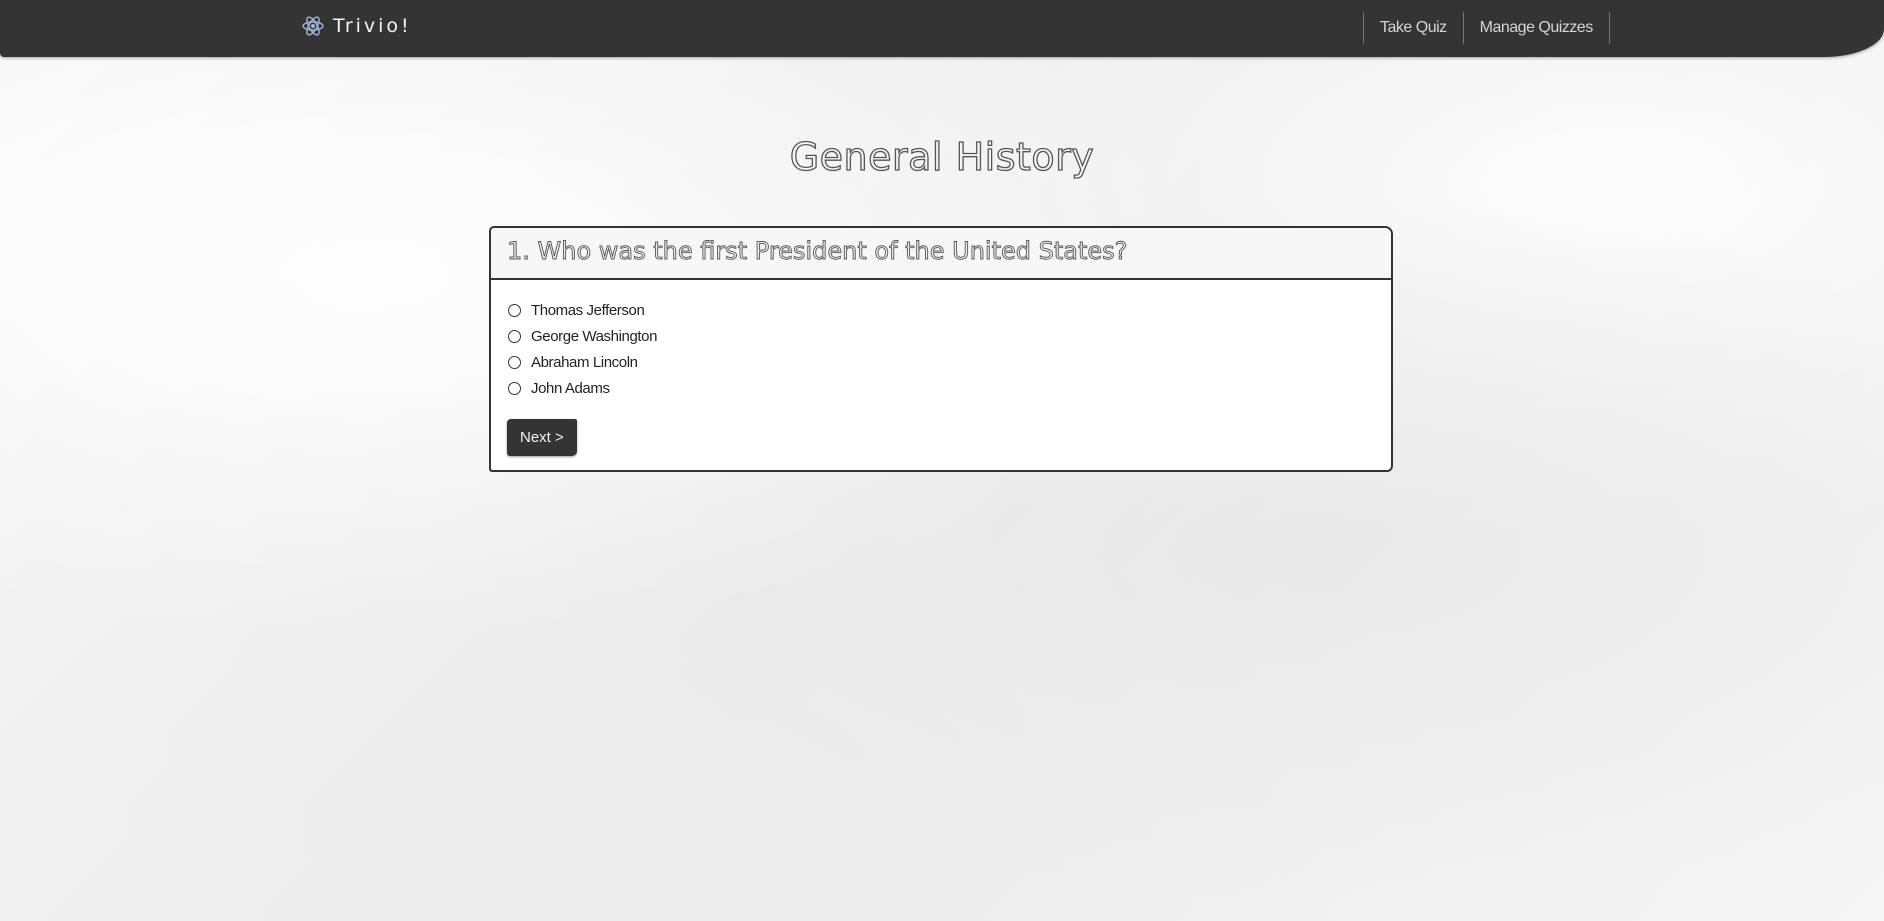 The height and width of the screenshot is (921, 1884). What do you see at coordinates (570, 388) in the screenshot?
I see `option-label: John Adams` at bounding box center [570, 388].